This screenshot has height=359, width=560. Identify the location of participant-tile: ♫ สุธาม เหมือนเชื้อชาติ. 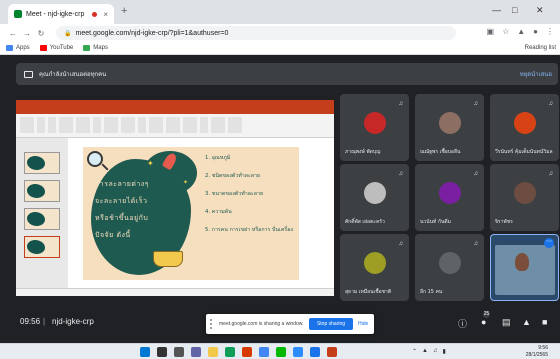
(374, 267).